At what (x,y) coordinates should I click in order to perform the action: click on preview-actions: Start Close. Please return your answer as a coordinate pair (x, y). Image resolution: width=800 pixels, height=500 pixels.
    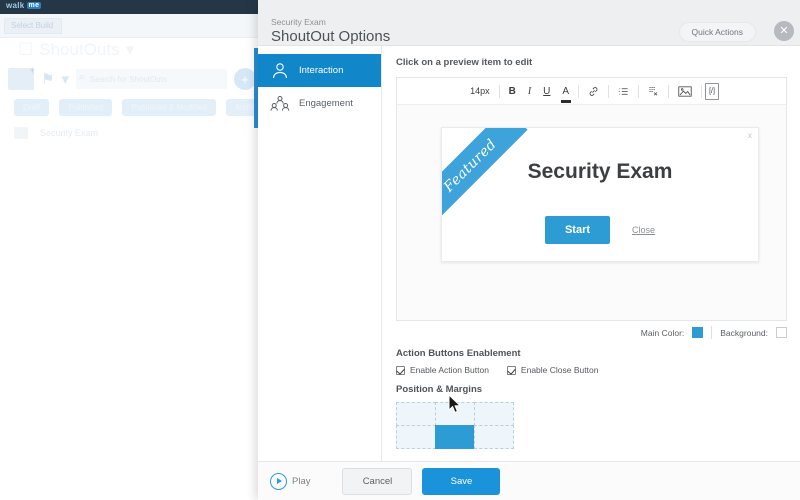
    Looking at the image, I should click on (600, 230).